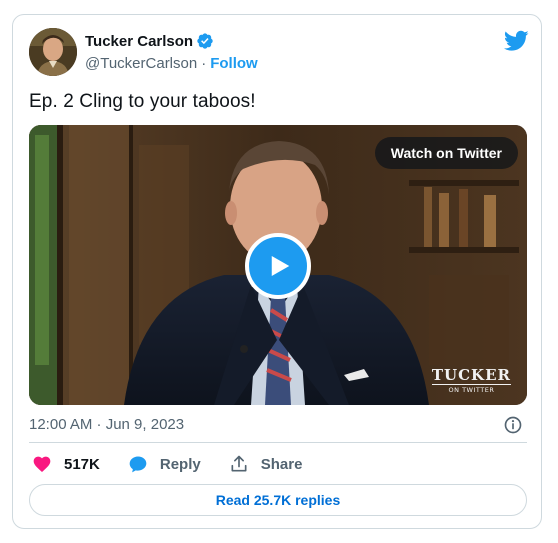 The height and width of the screenshot is (543, 558). I want to click on info-icon, so click(513, 425).